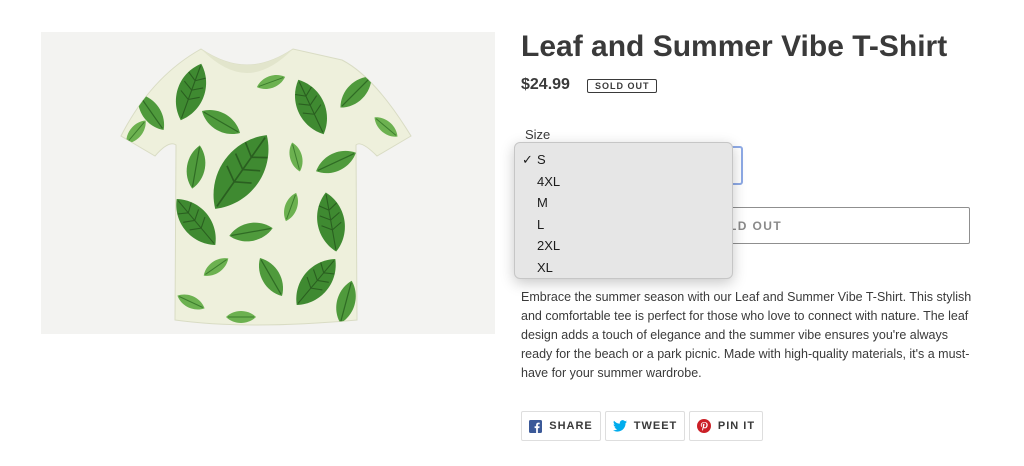 This screenshot has height=466, width=1024. Describe the element at coordinates (623, 246) in the screenshot. I see `size-option-2xl: 2XL` at that location.